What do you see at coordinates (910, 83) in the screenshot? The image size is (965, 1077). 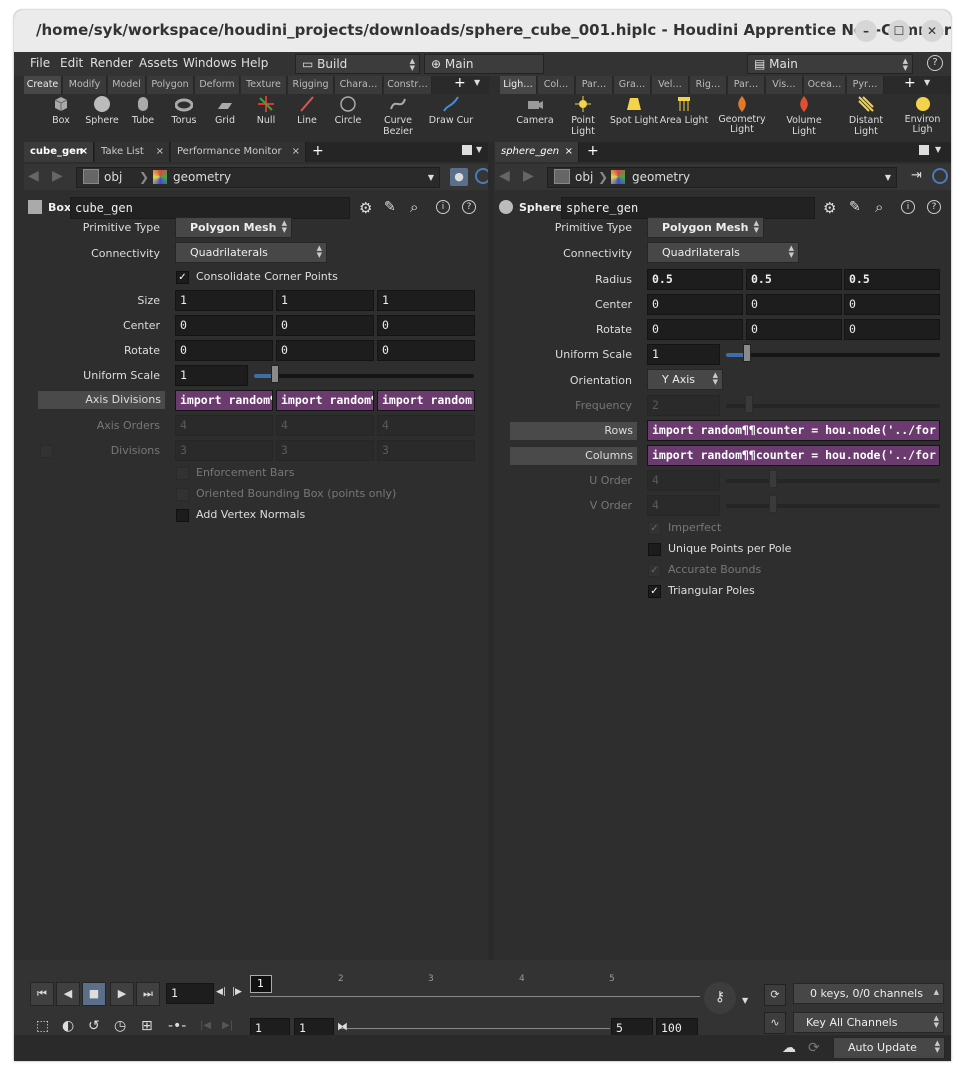 I see `add-shelf-right-icon: +` at bounding box center [910, 83].